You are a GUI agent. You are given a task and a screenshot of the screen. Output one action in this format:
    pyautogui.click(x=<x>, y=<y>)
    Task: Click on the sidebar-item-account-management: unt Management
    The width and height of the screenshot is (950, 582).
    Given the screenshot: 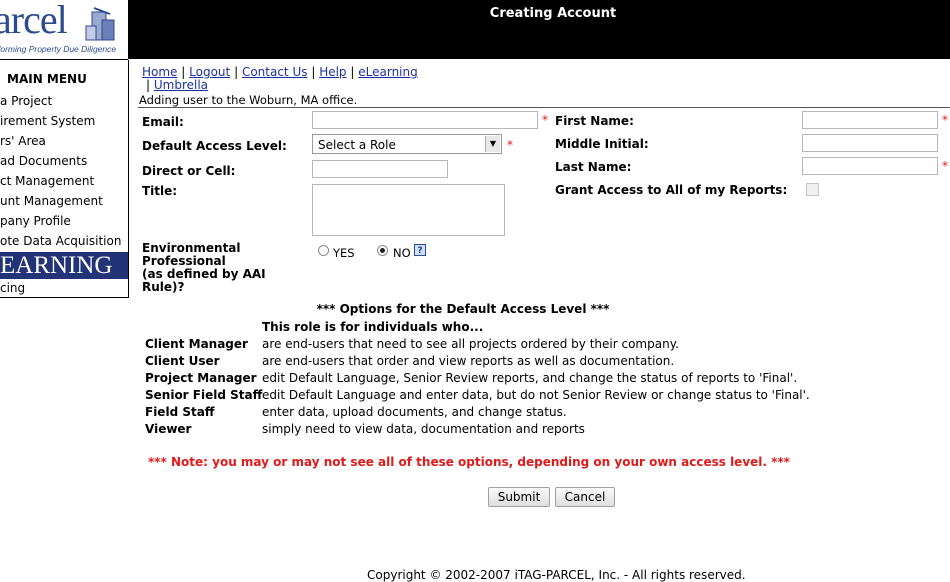 What is the action you would take?
    pyautogui.click(x=51, y=201)
    